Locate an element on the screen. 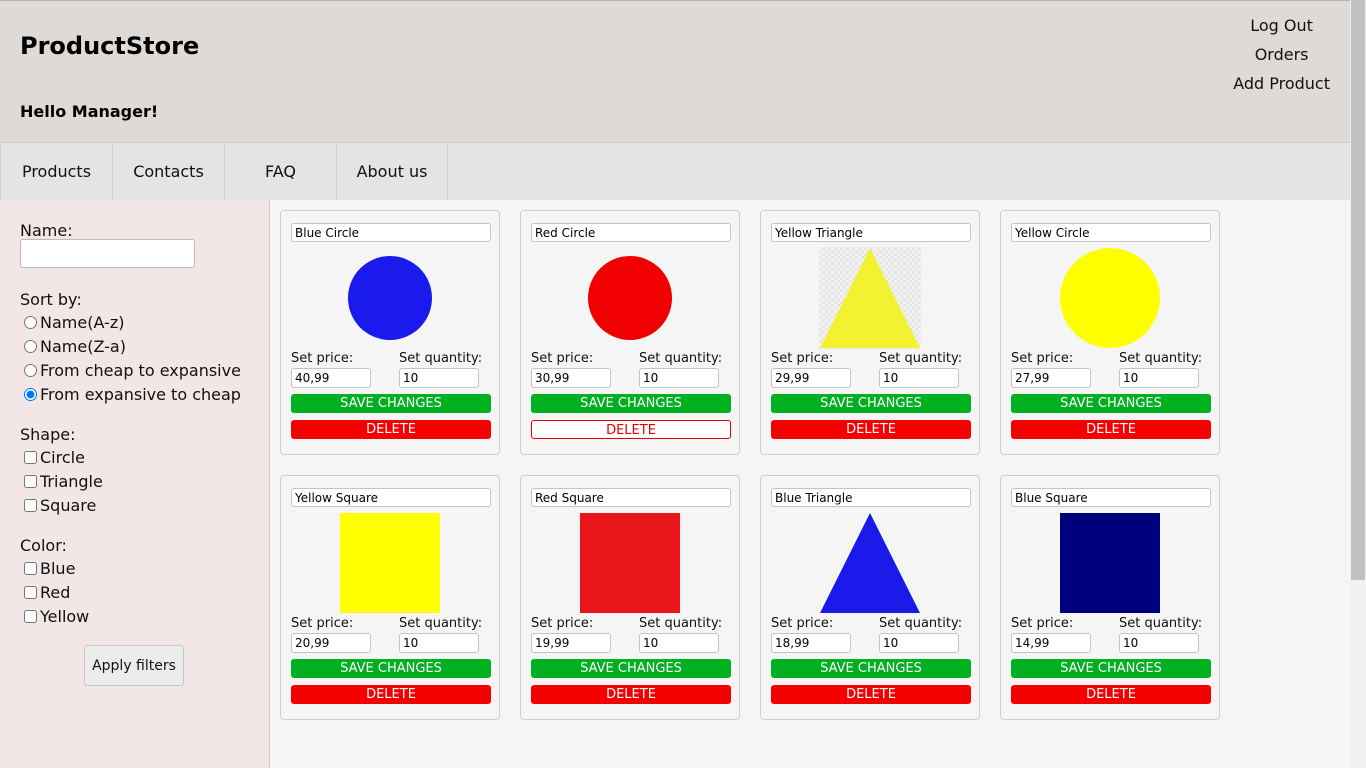  square-shape is located at coordinates (390, 563).